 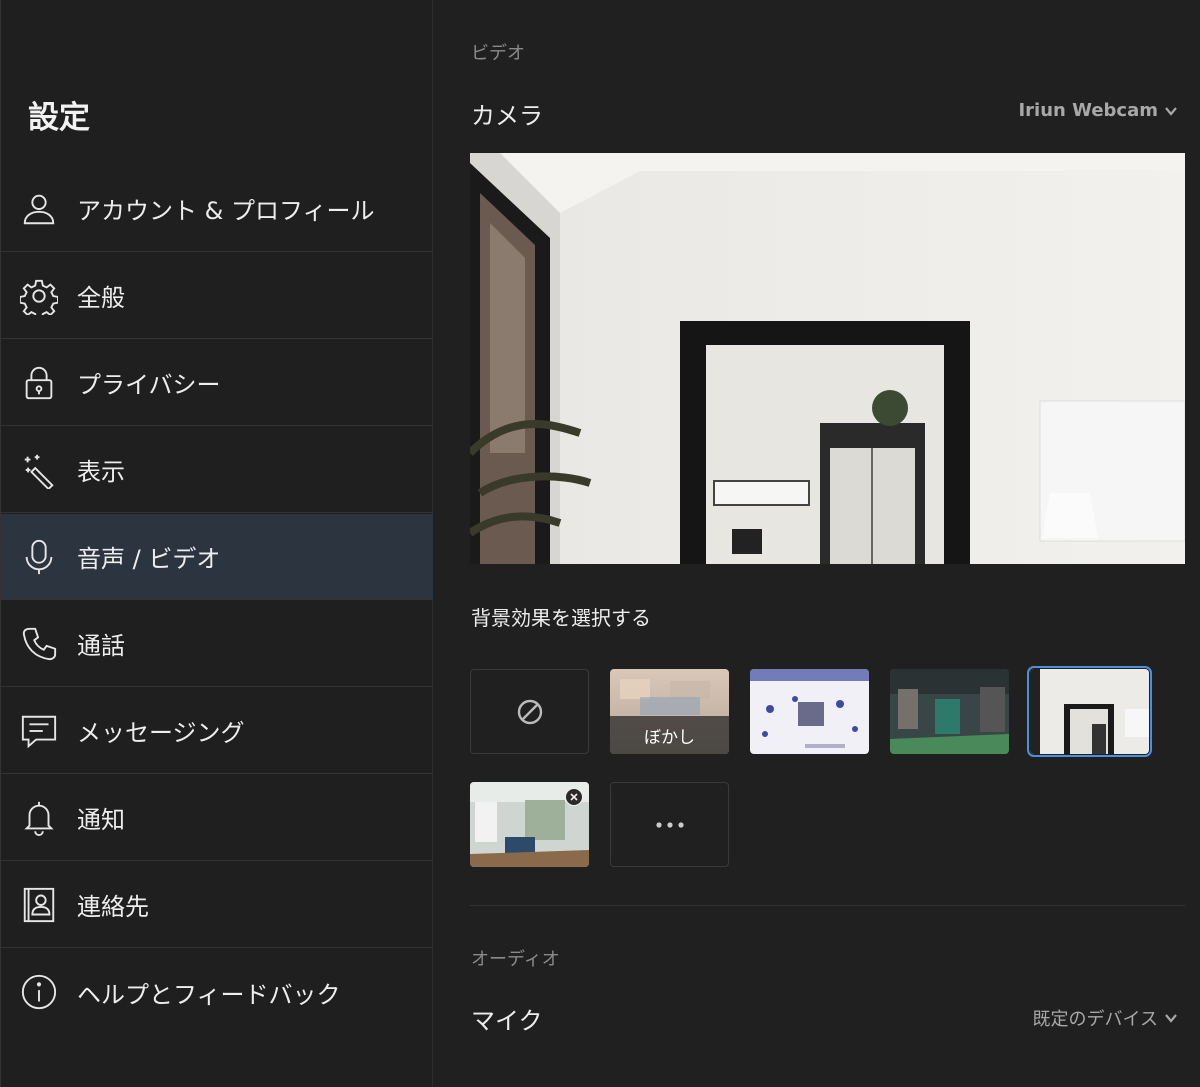 I want to click on more-backgrounds-button, so click(x=669, y=824).